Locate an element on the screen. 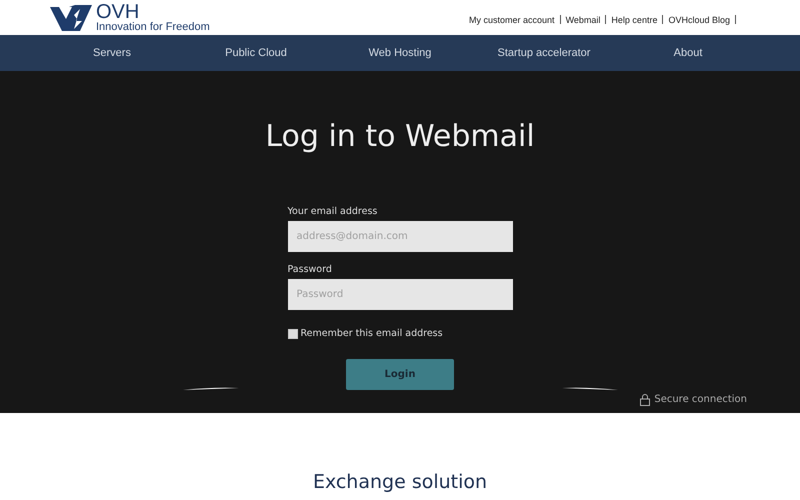 The width and height of the screenshot is (800, 500). field-label: Password is located at coordinates (310, 269).